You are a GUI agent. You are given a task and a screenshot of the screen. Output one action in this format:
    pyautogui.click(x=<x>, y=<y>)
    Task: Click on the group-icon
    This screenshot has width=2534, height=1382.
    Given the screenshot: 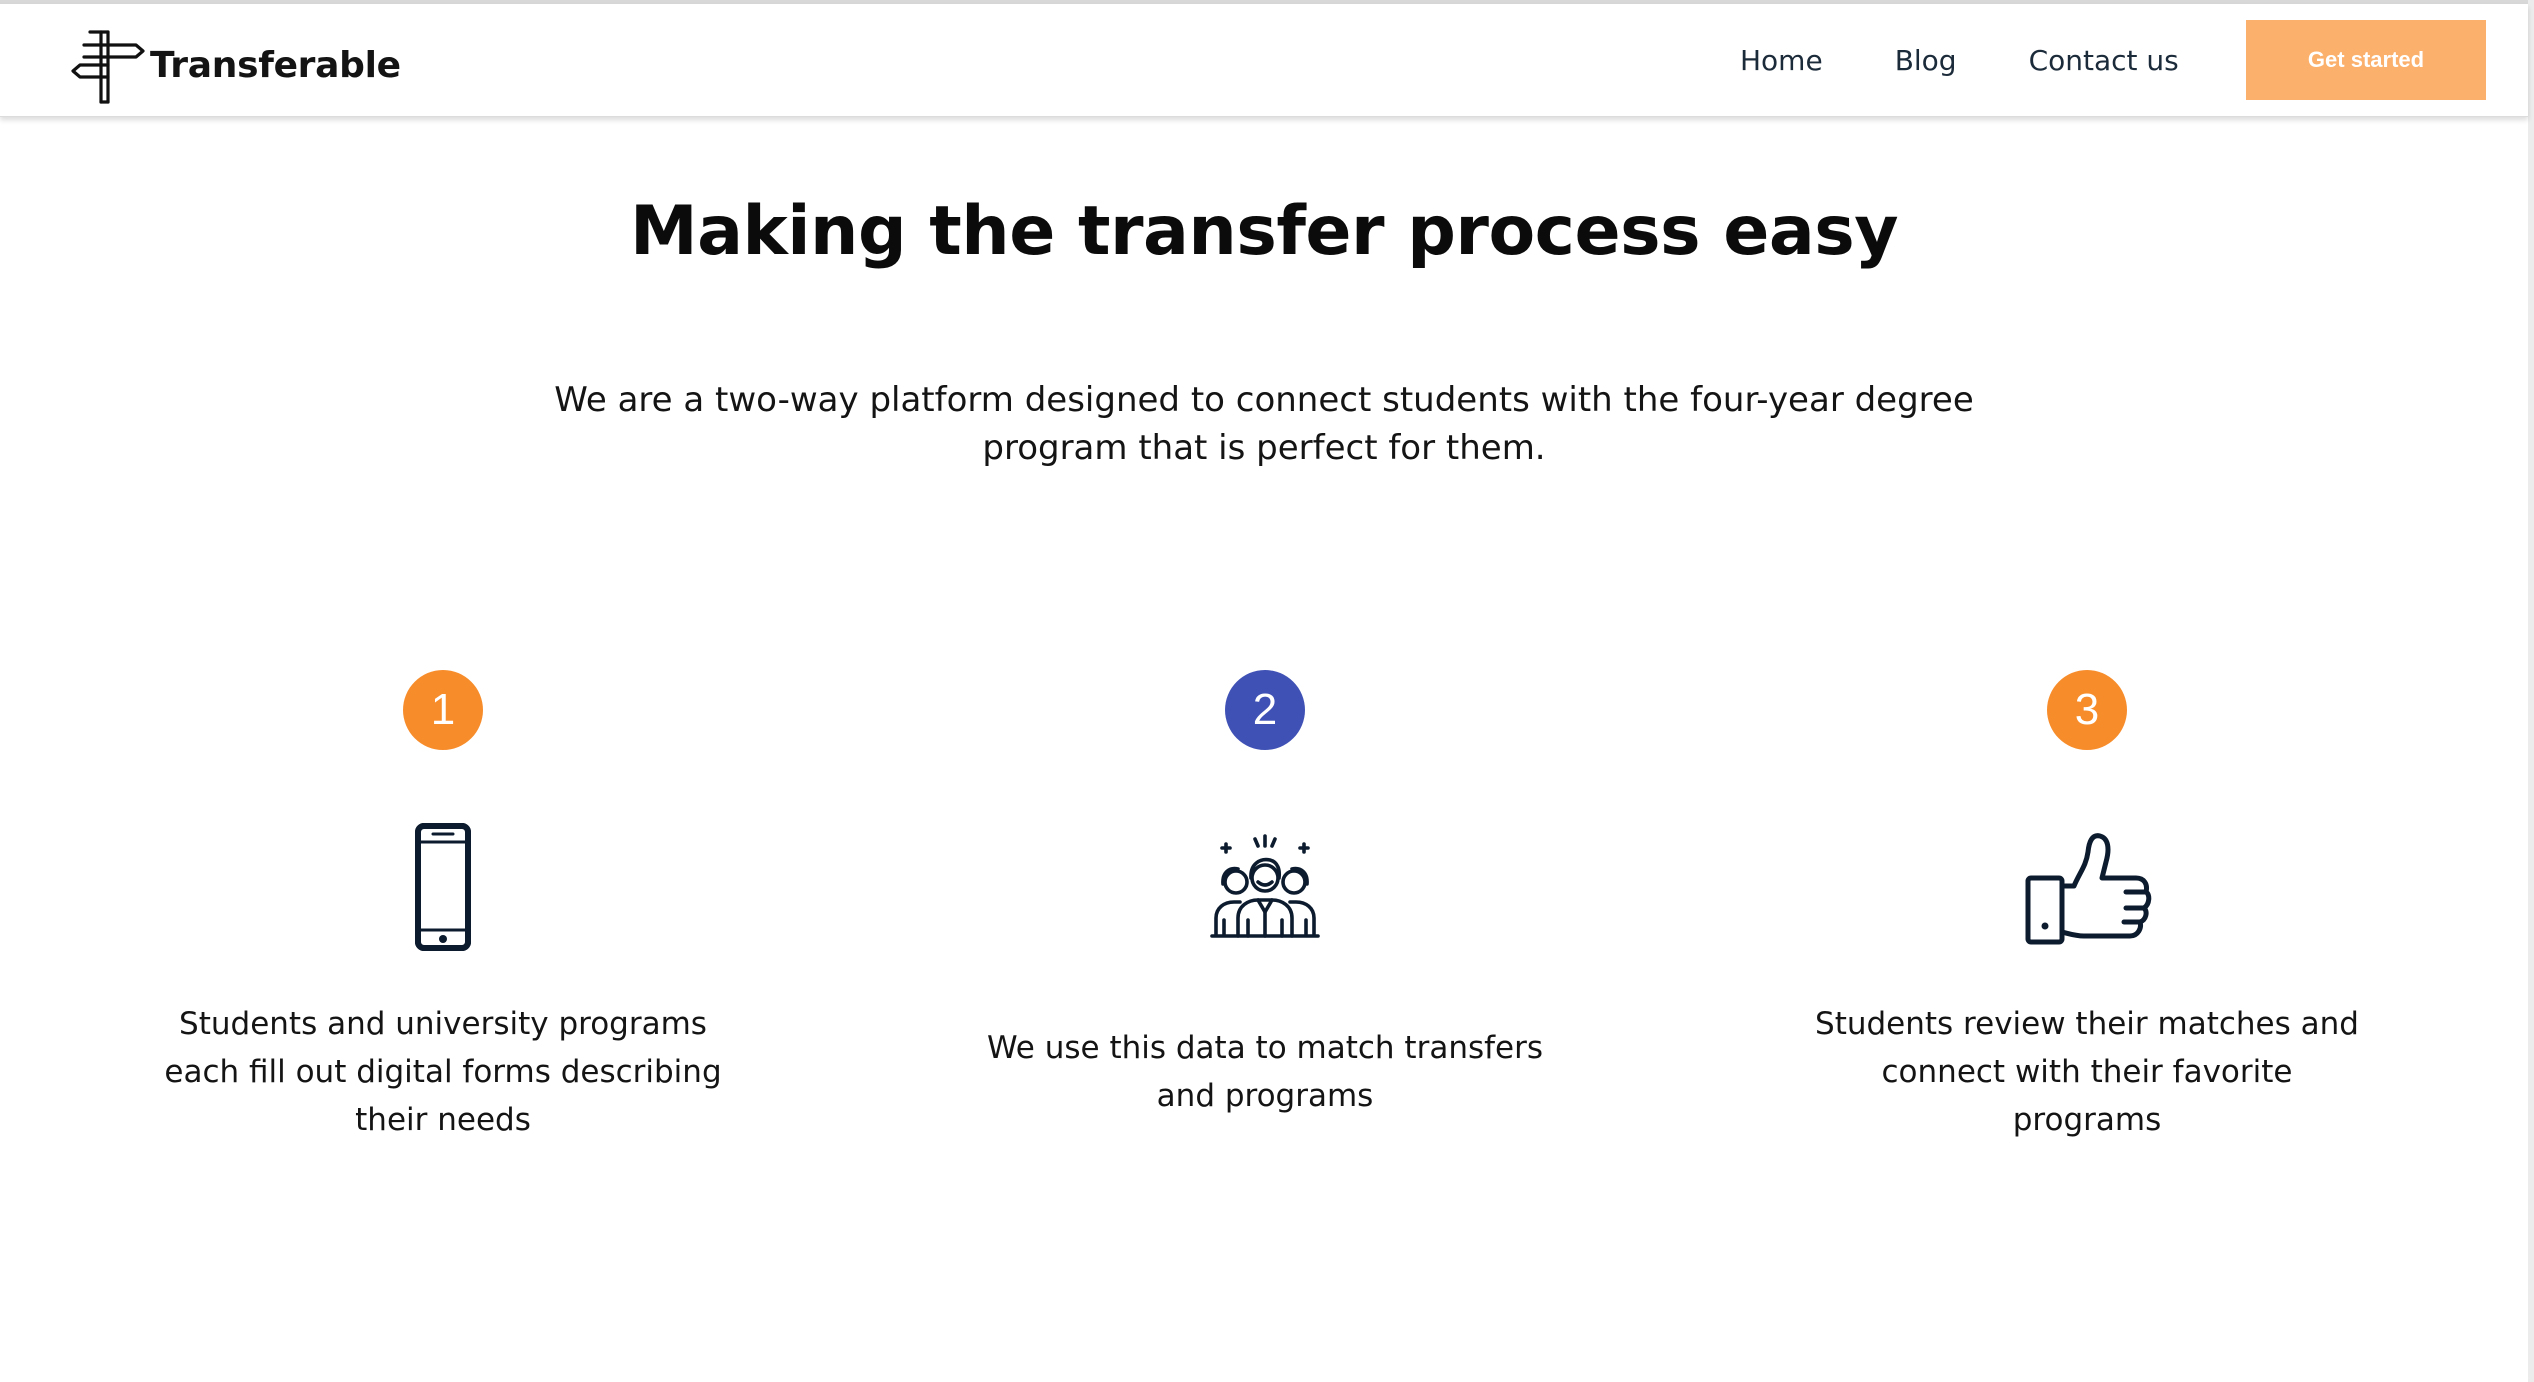 What is the action you would take?
    pyautogui.click(x=1265, y=886)
    